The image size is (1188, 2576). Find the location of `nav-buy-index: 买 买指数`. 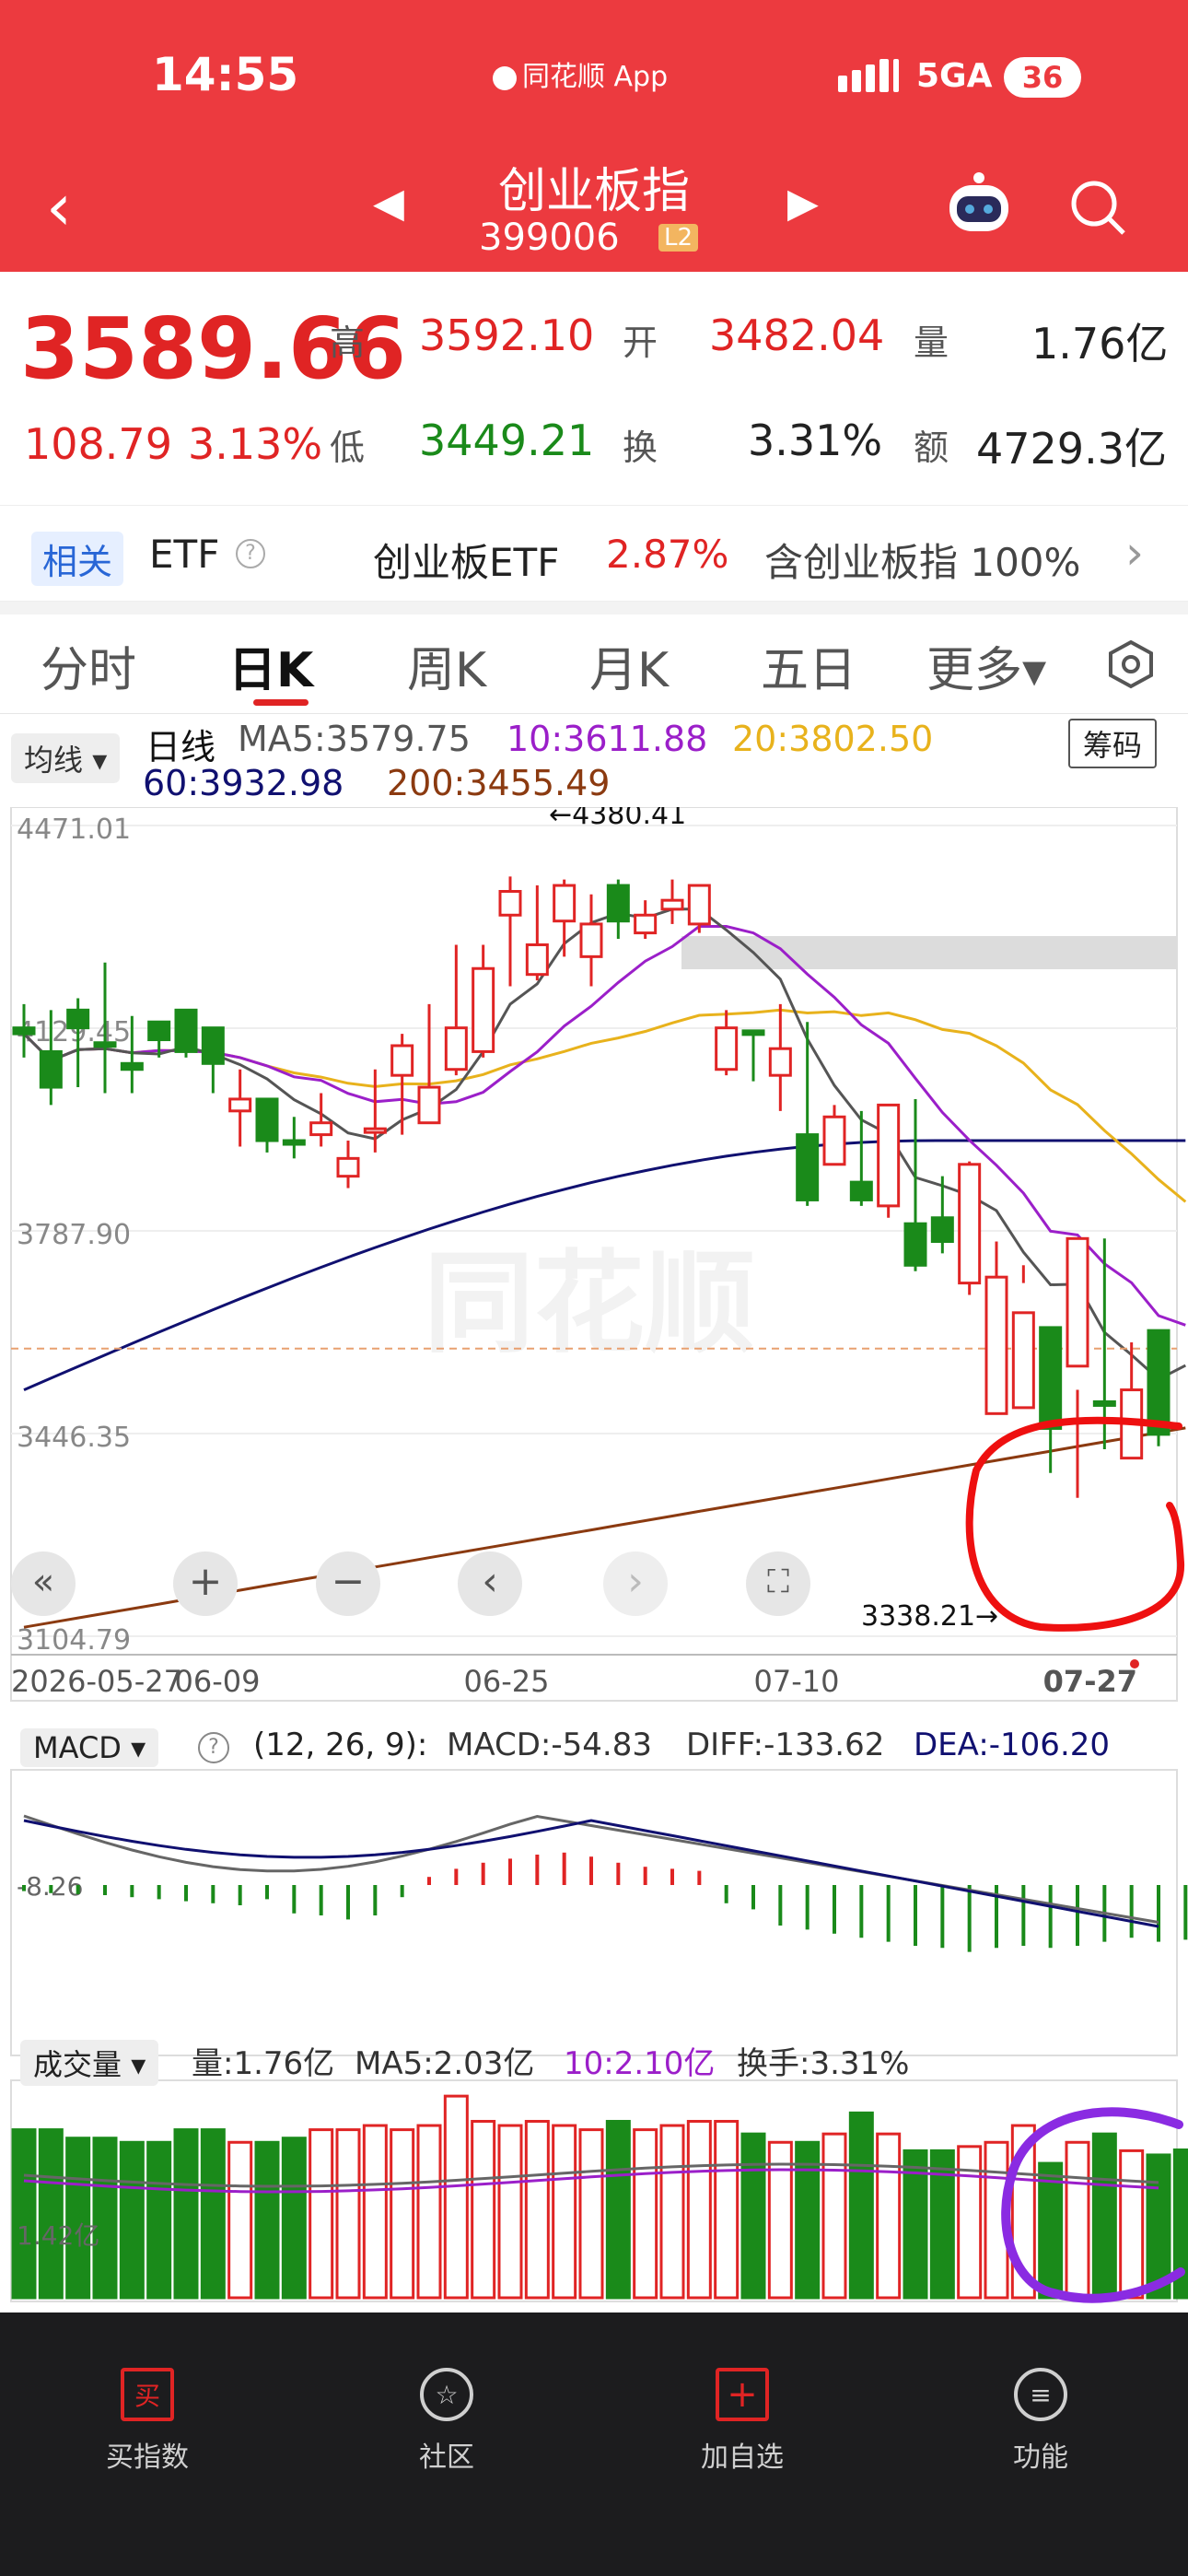

nav-buy-index: 买 买指数 is located at coordinates (147, 2421).